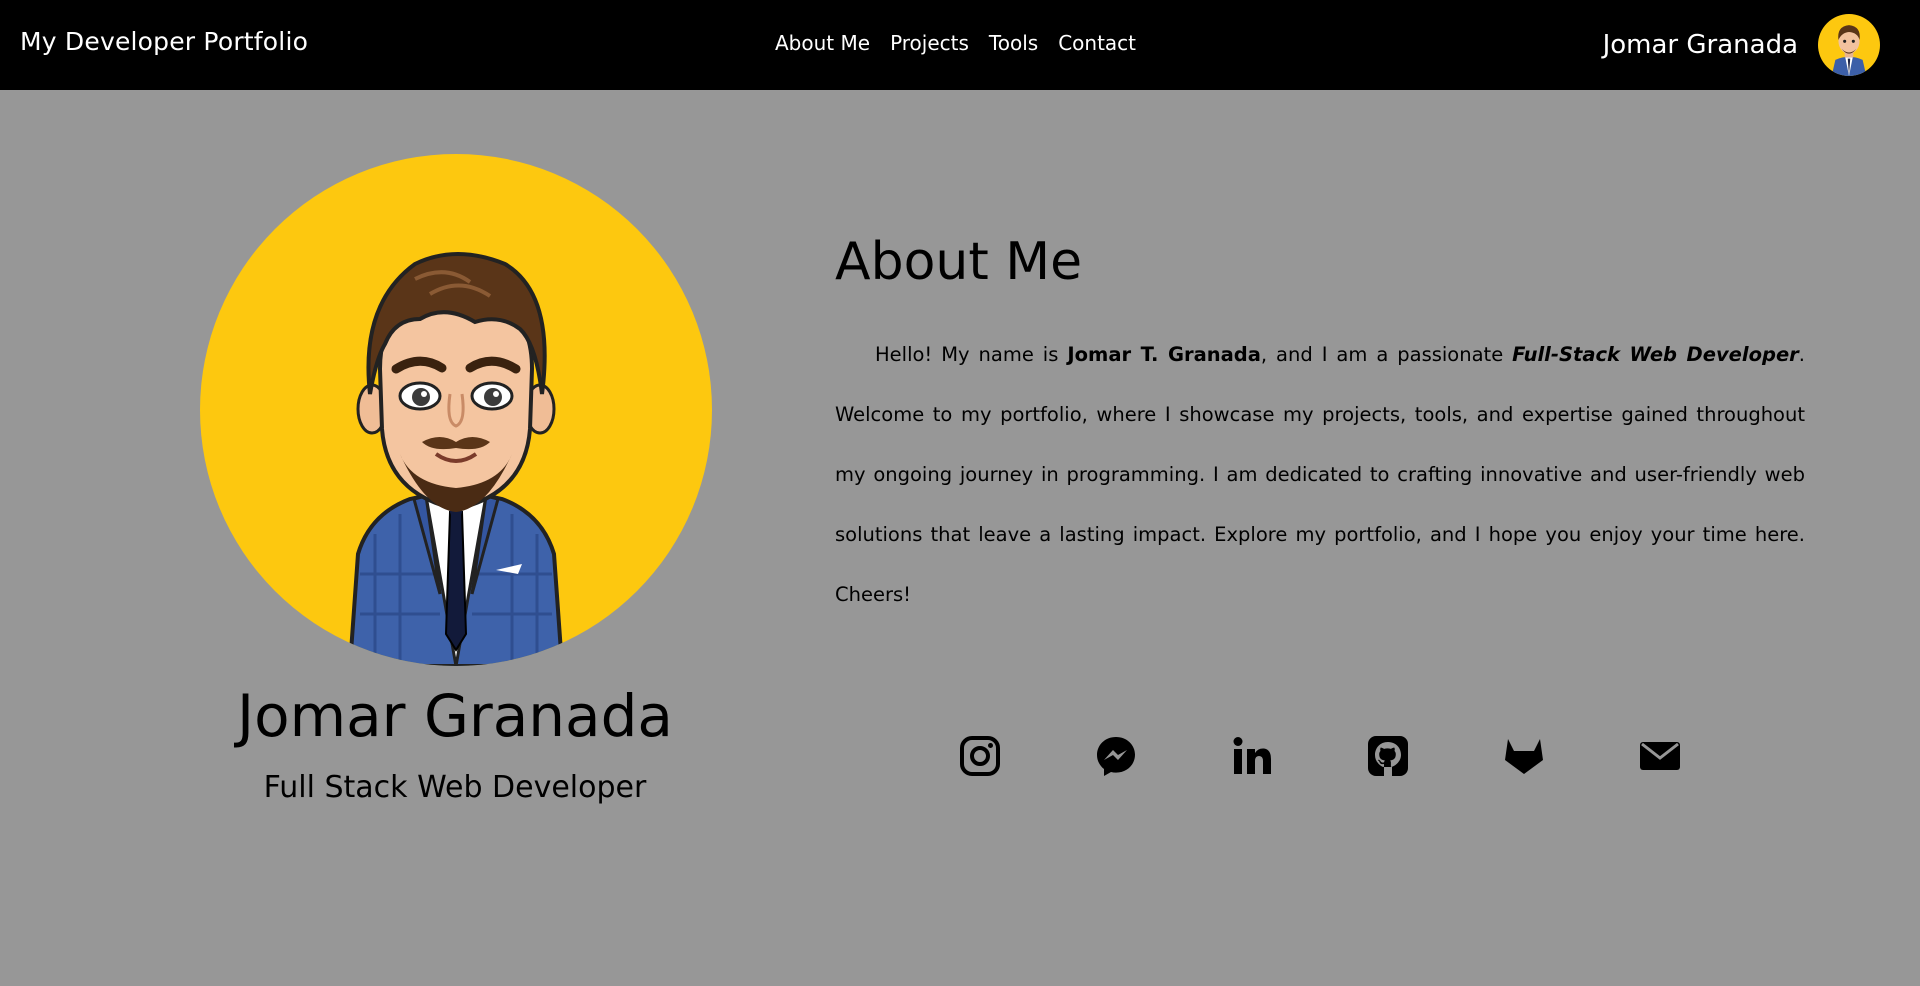  I want to click on linkedin-icon, so click(1252, 755).